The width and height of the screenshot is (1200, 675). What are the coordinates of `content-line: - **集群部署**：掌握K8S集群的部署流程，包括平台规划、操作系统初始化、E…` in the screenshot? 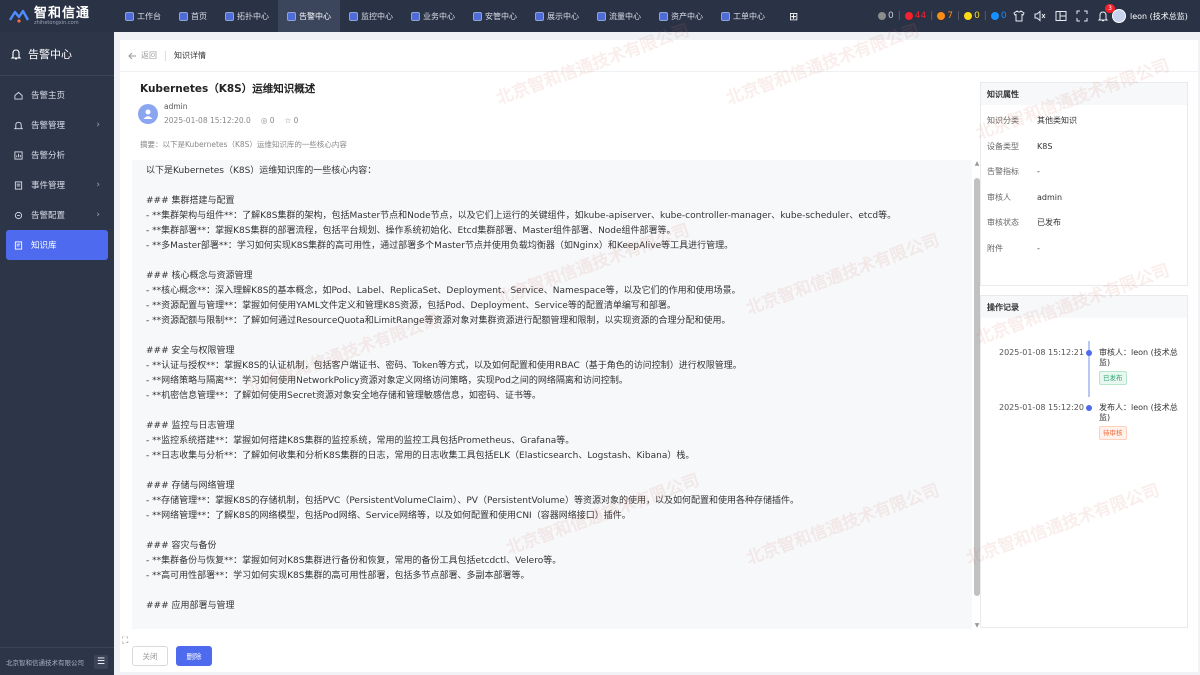 It's located at (411, 231).